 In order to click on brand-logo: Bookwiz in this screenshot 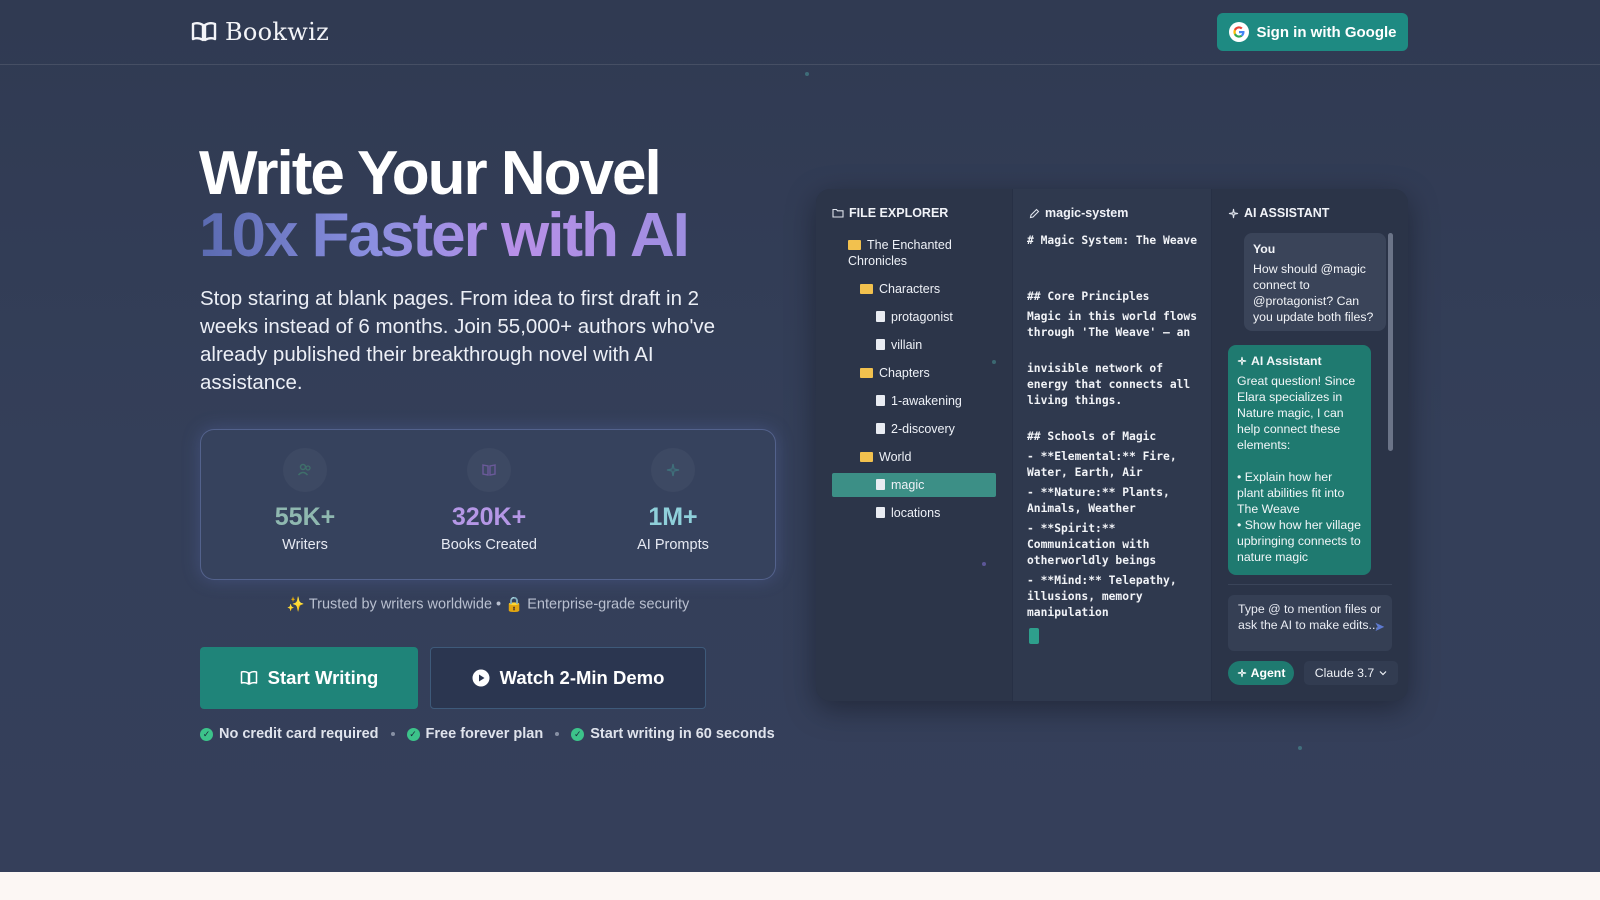, I will do `click(260, 32)`.